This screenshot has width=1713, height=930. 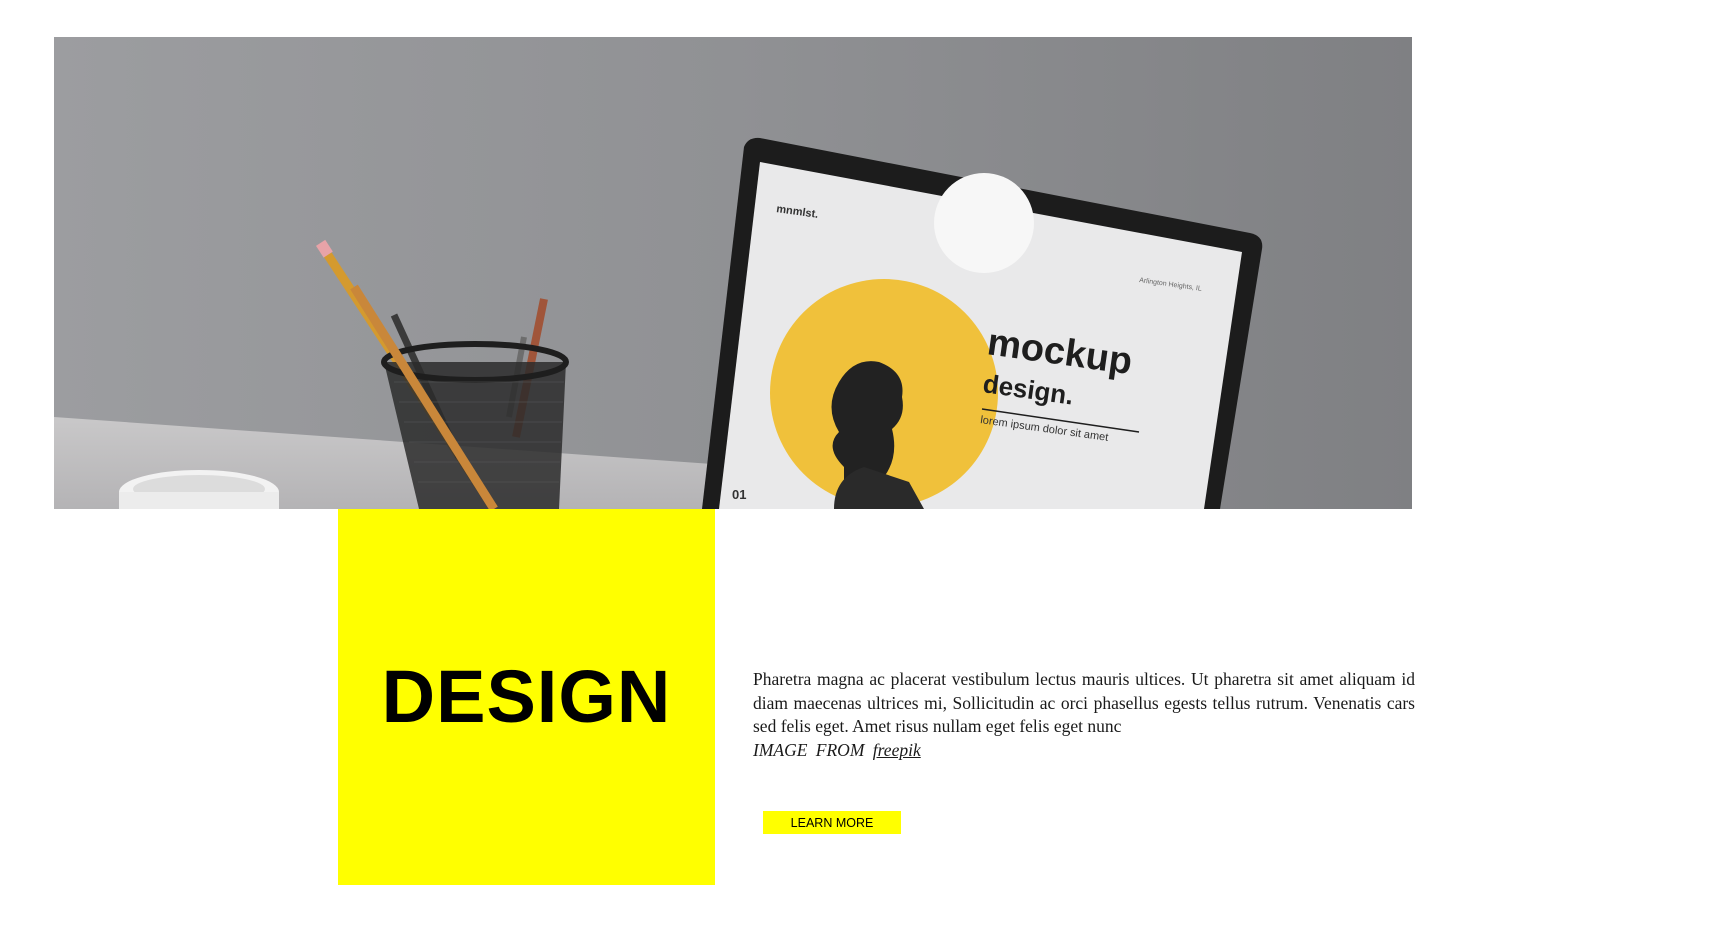 What do you see at coordinates (832, 822) in the screenshot?
I see `learn-more-button: LEARN MORE` at bounding box center [832, 822].